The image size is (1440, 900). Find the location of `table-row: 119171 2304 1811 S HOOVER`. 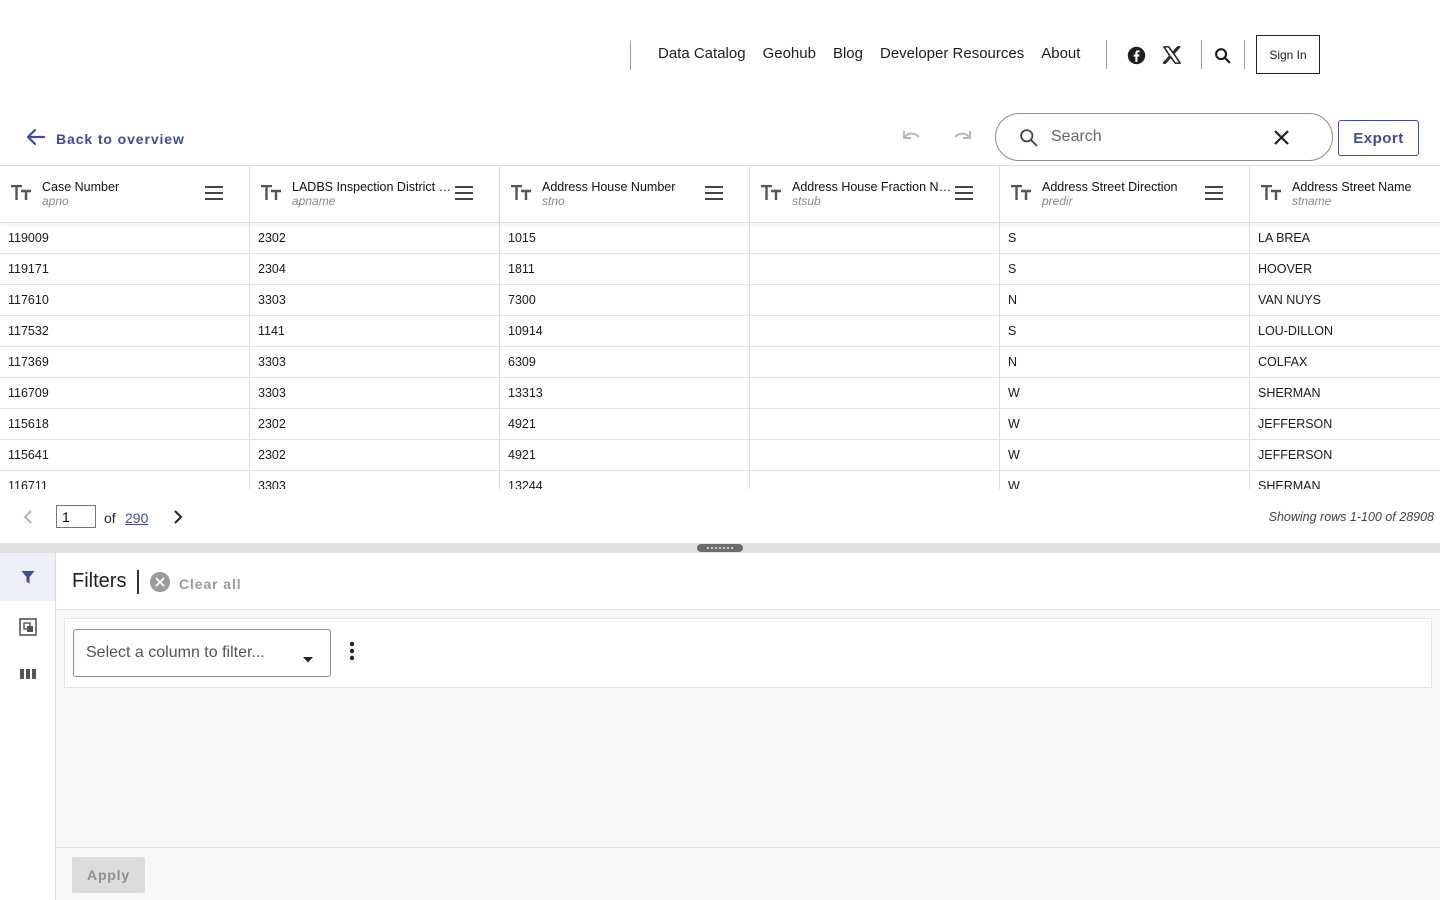

table-row: 119171 2304 1811 S HOOVER is located at coordinates (720, 269).